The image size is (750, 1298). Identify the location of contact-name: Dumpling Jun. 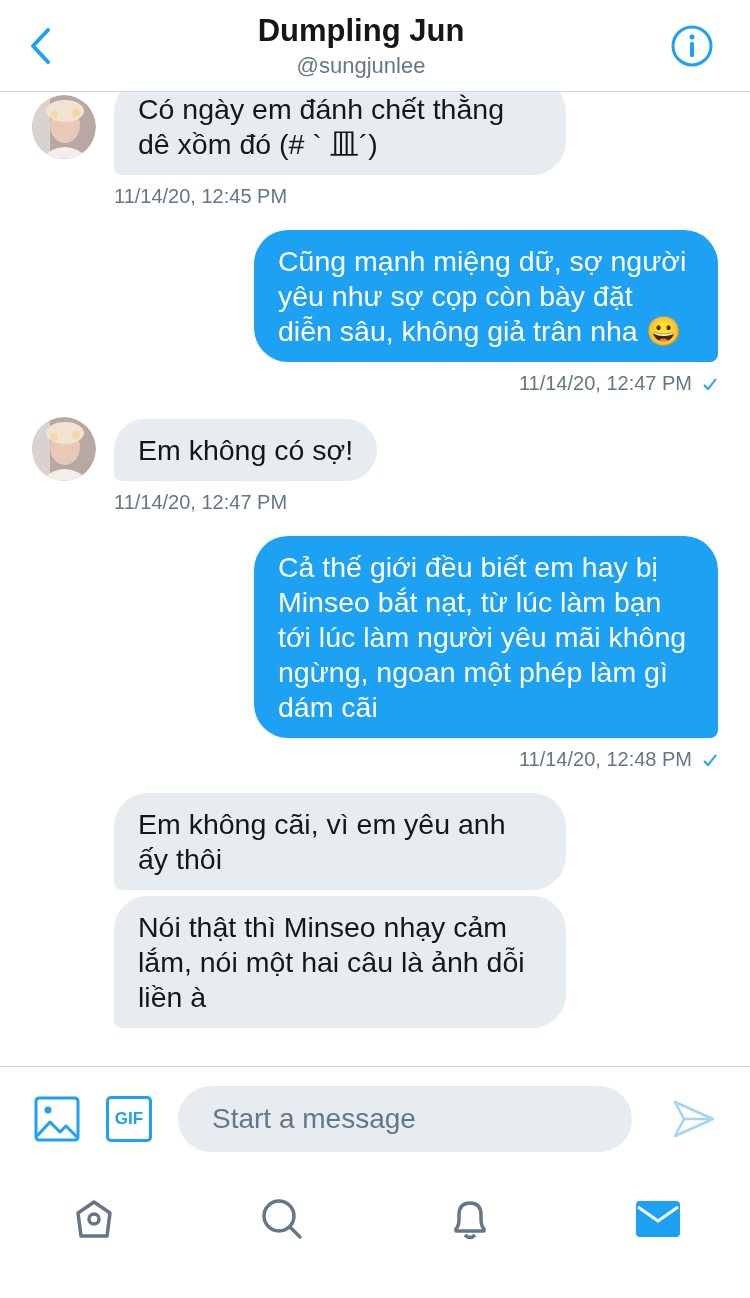
(361, 30).